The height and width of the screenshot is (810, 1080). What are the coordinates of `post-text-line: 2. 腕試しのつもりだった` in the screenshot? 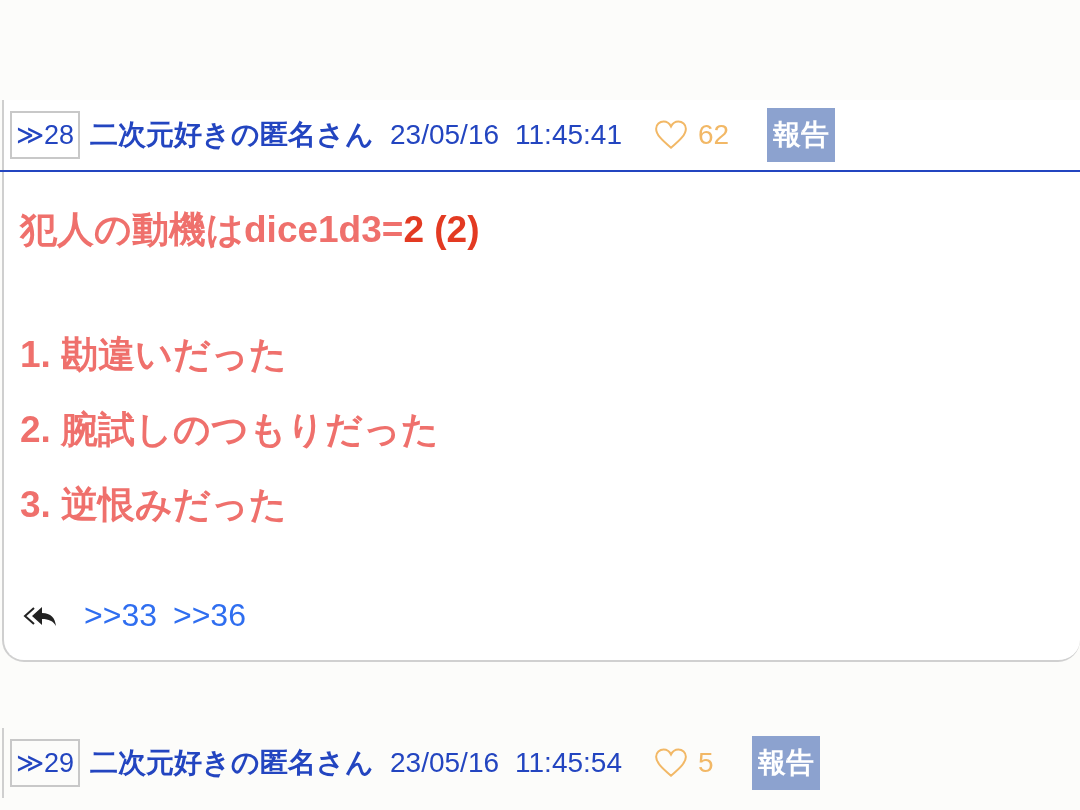 It's located at (230, 429).